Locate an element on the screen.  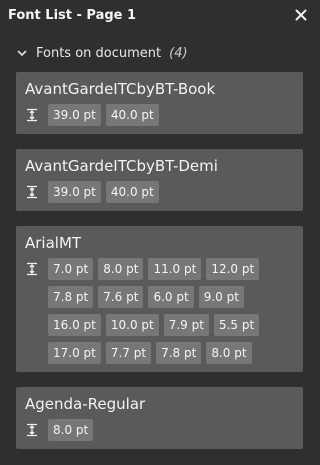
font-size-chip: 9.0 pt is located at coordinates (221, 297).